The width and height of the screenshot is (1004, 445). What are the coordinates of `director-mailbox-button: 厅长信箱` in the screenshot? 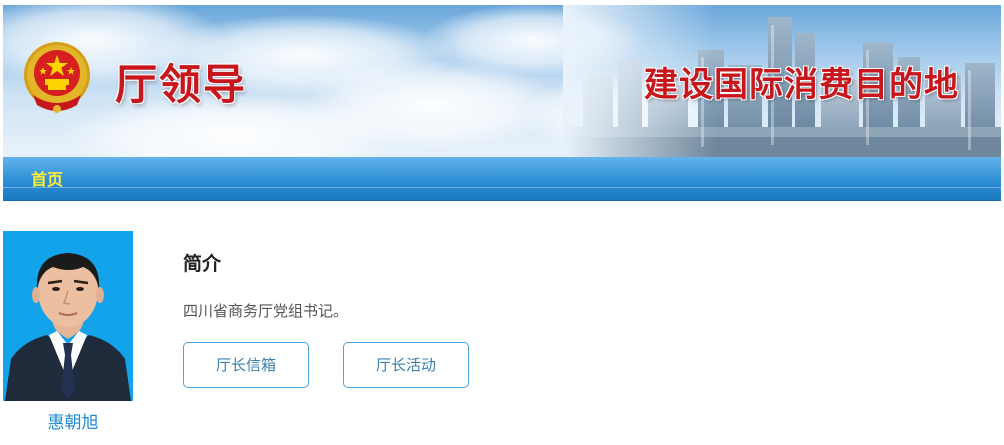 It's located at (246, 365).